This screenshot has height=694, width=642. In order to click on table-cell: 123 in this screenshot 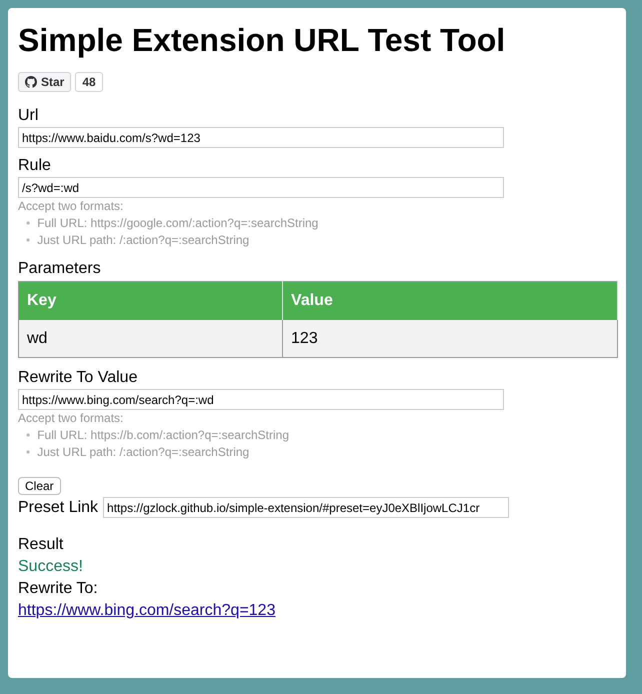, I will do `click(450, 339)`.